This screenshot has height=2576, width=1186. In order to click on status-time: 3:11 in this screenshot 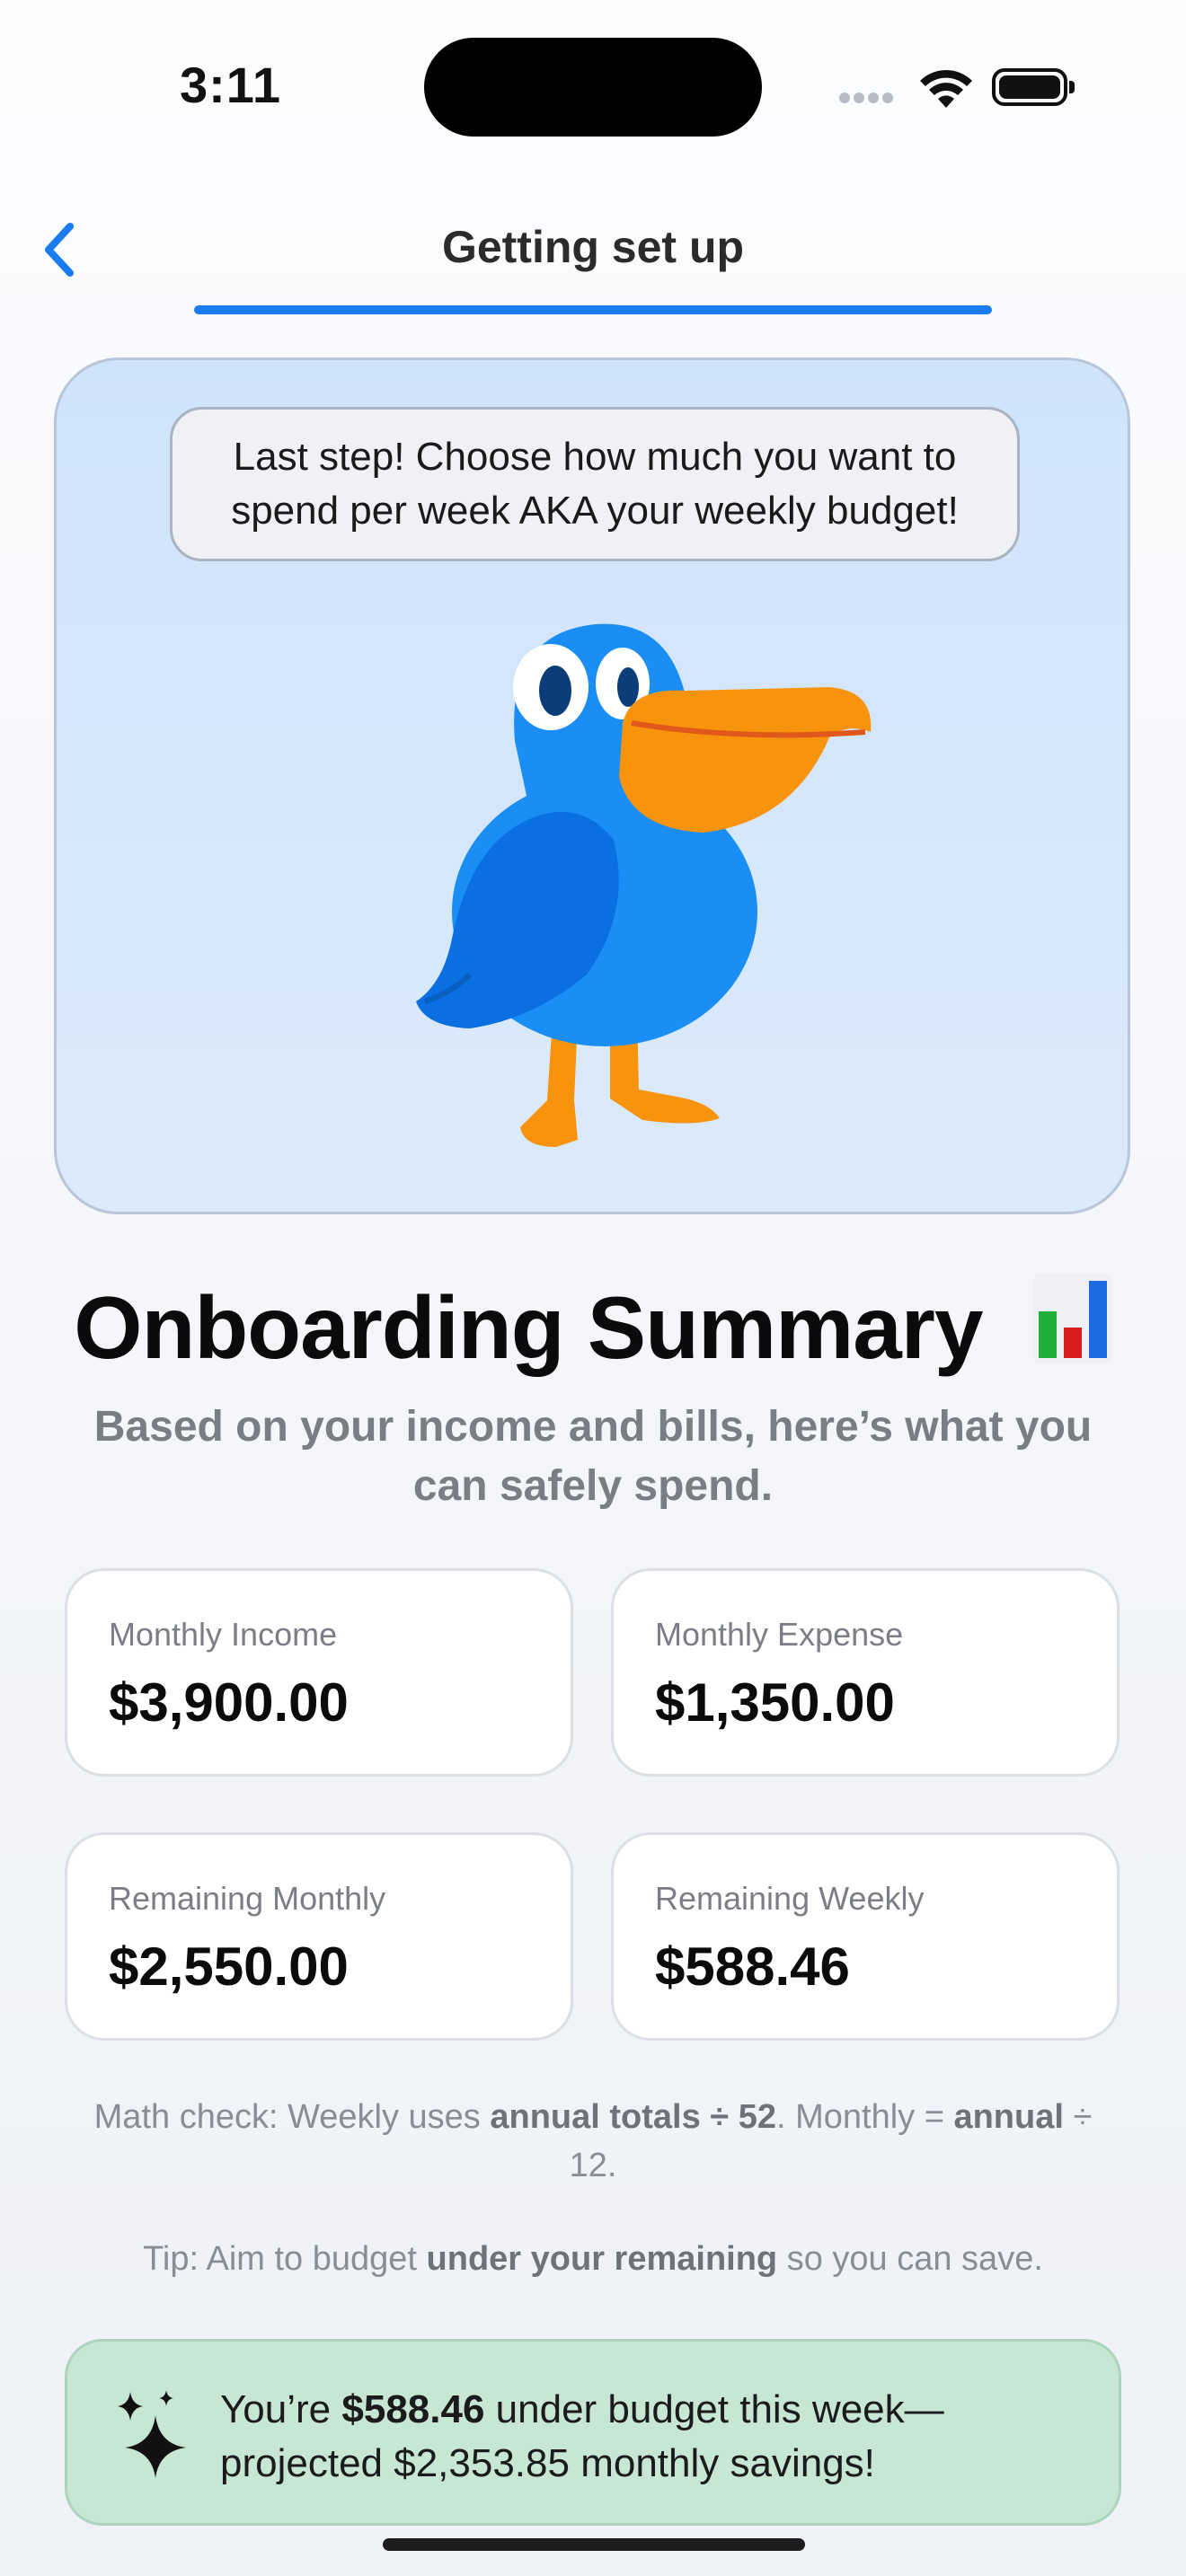, I will do `click(230, 85)`.